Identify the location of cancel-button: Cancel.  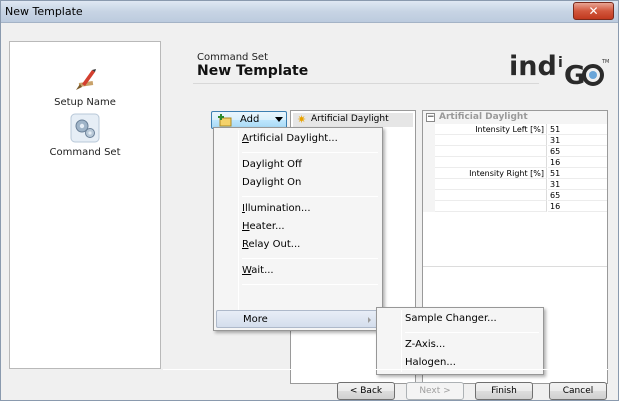
(578, 391).